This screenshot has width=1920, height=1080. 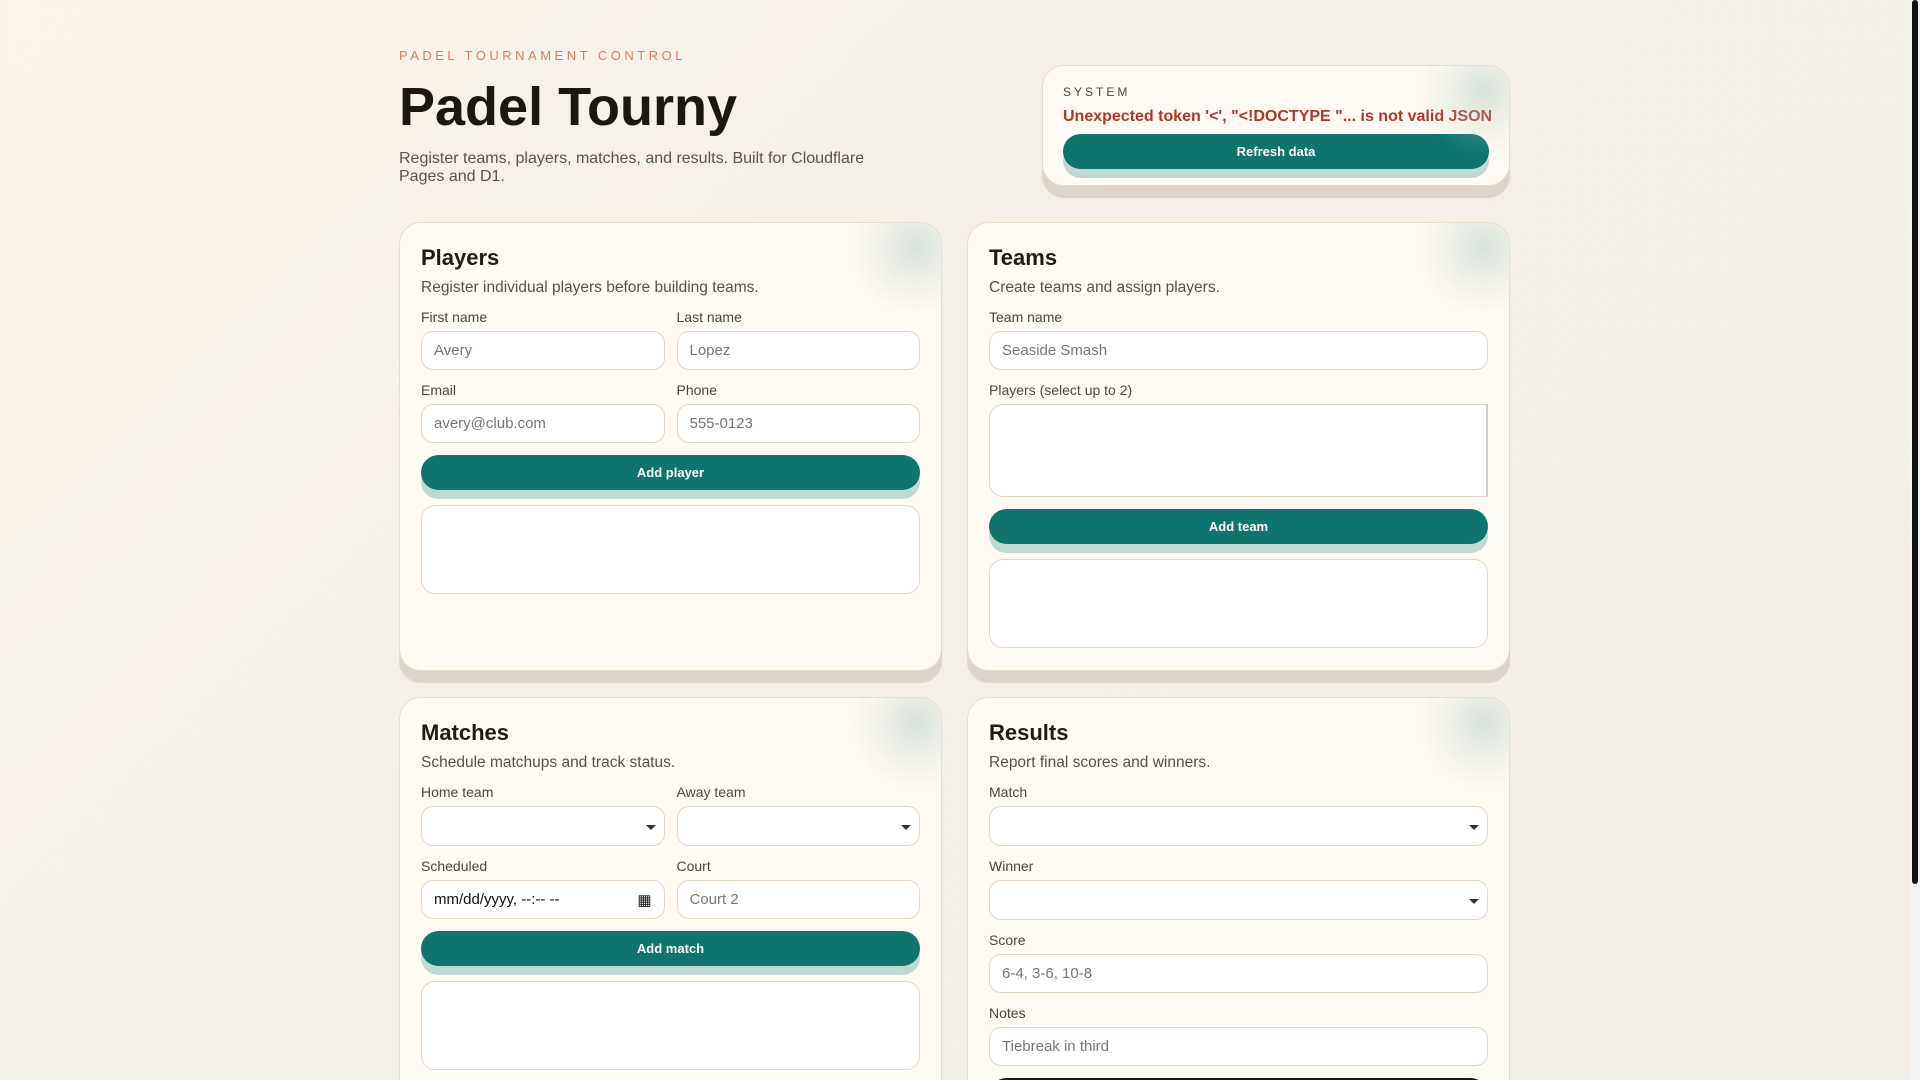 What do you see at coordinates (1238, 900) in the screenshot?
I see `winner-select` at bounding box center [1238, 900].